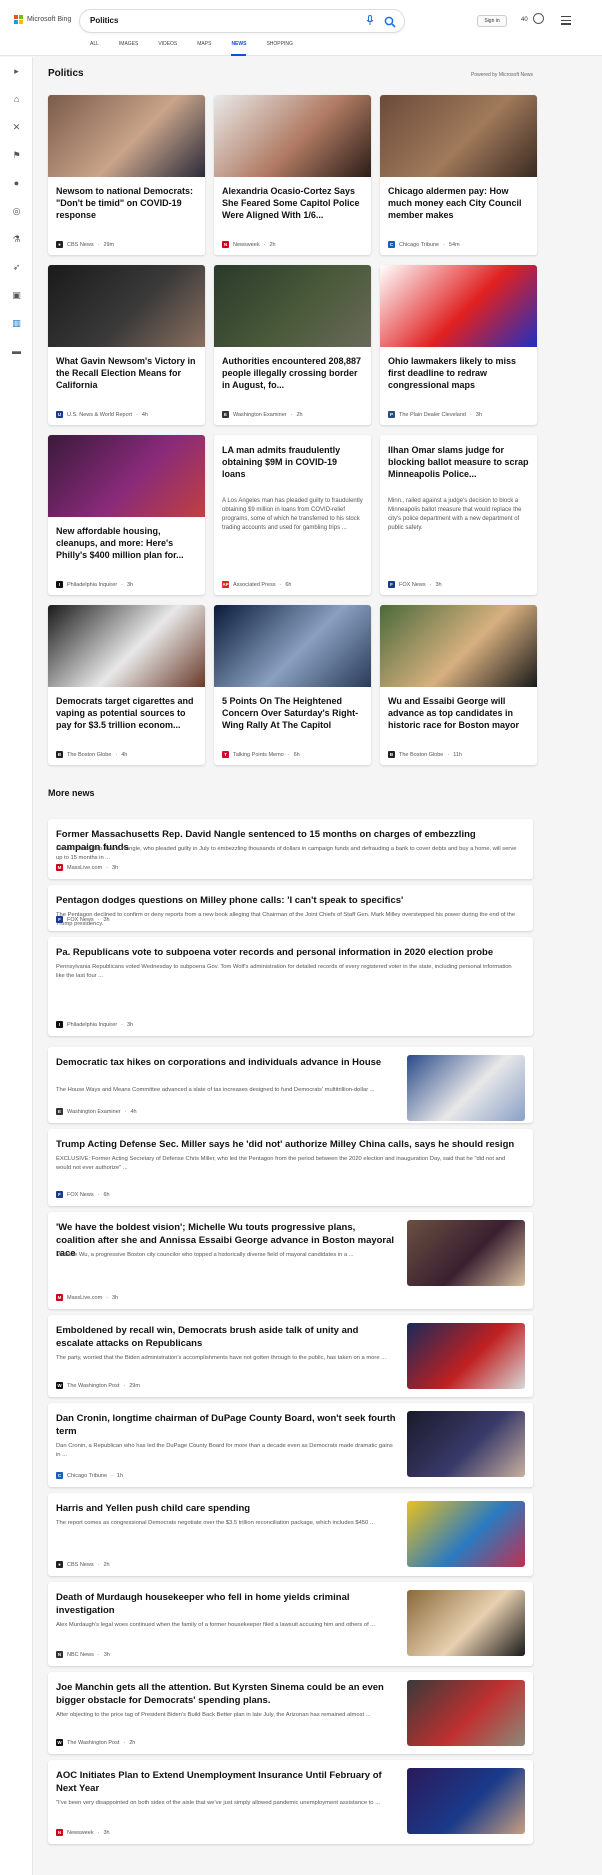  I want to click on source-name: The Boston Globe, so click(421, 755).